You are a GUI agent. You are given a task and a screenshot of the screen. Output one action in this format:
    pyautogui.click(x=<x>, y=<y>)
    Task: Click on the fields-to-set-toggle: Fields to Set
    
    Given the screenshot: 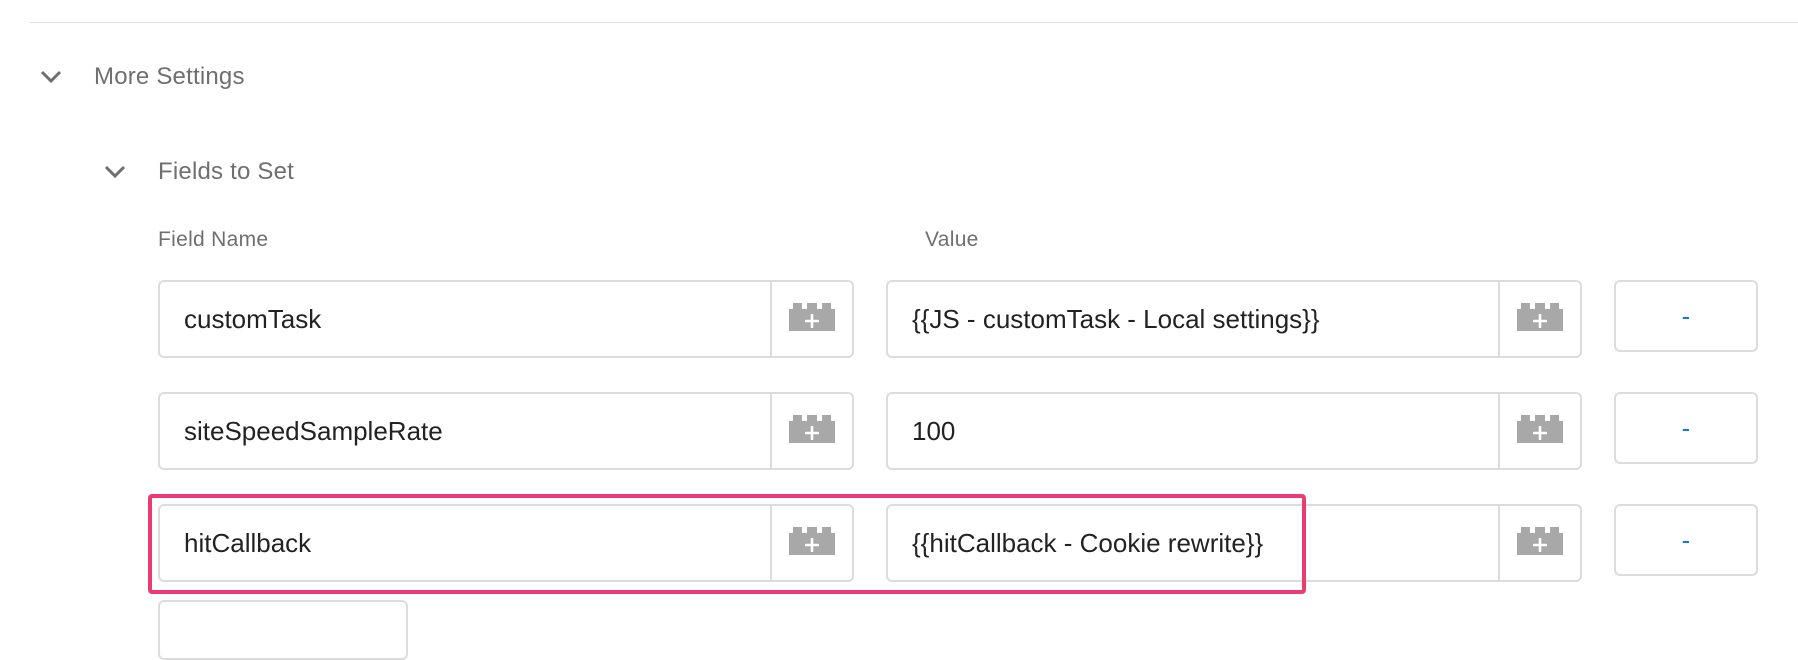 What is the action you would take?
    pyautogui.click(x=198, y=172)
    